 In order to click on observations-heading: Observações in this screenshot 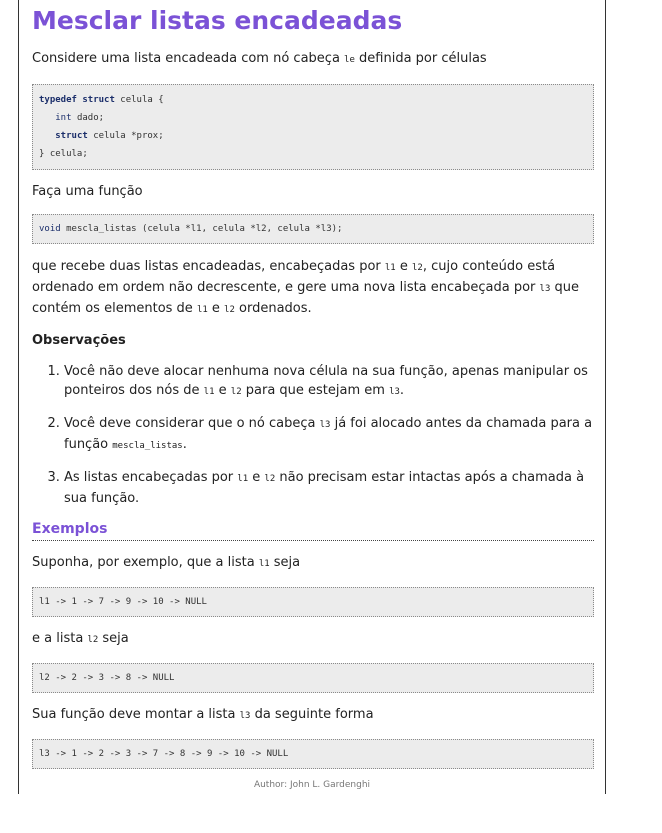, I will do `click(79, 340)`.